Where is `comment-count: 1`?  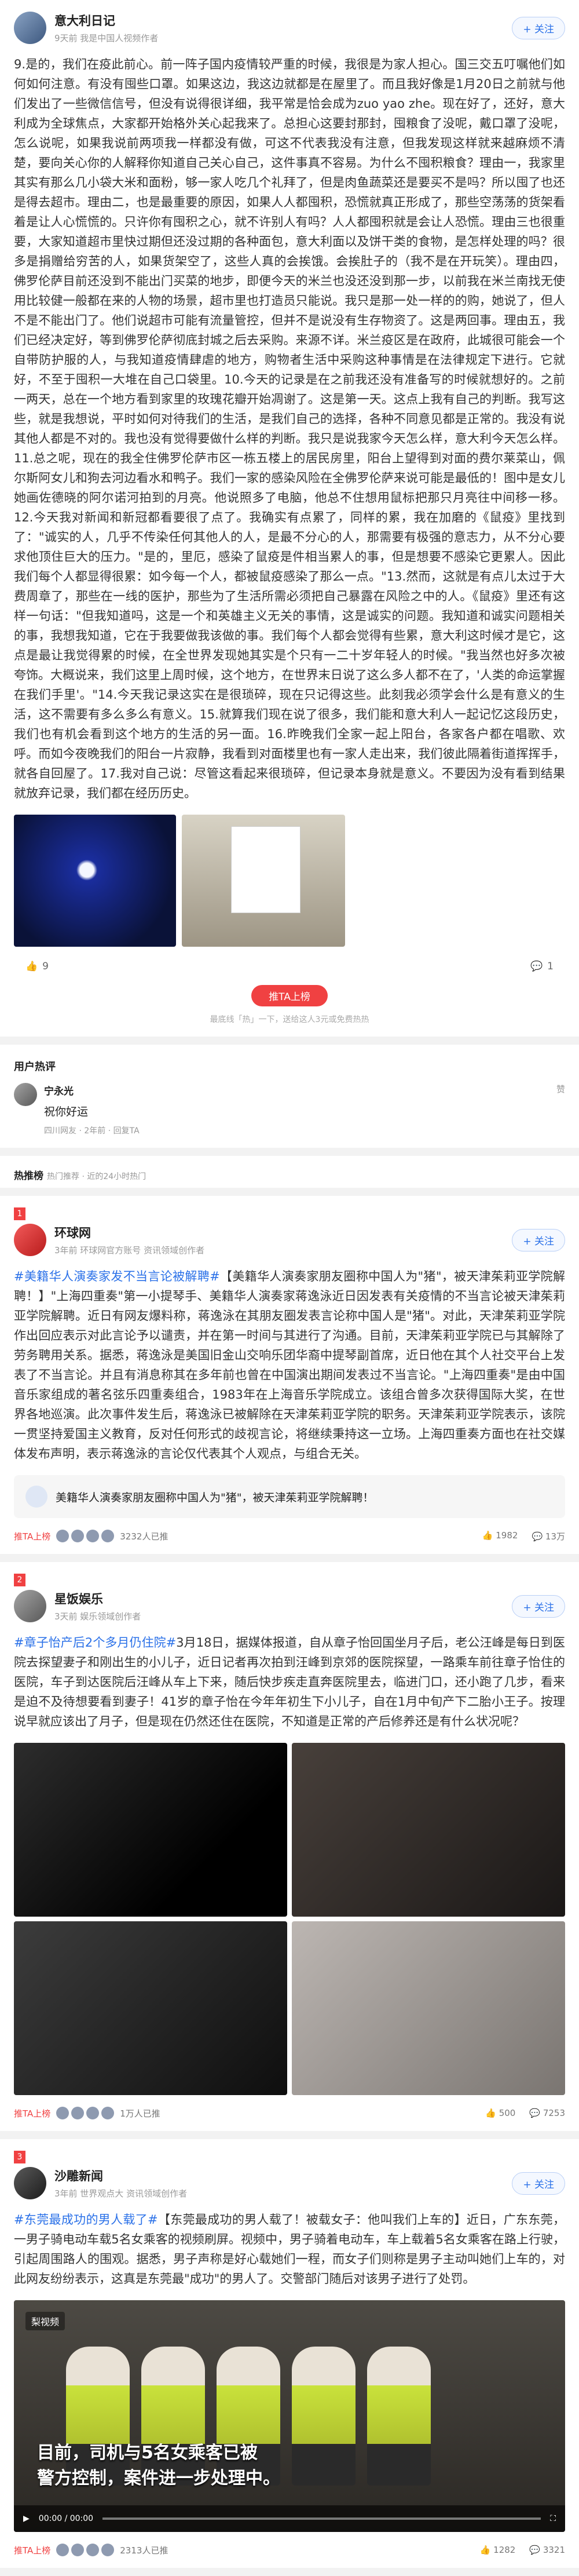 comment-count: 1 is located at coordinates (550, 967).